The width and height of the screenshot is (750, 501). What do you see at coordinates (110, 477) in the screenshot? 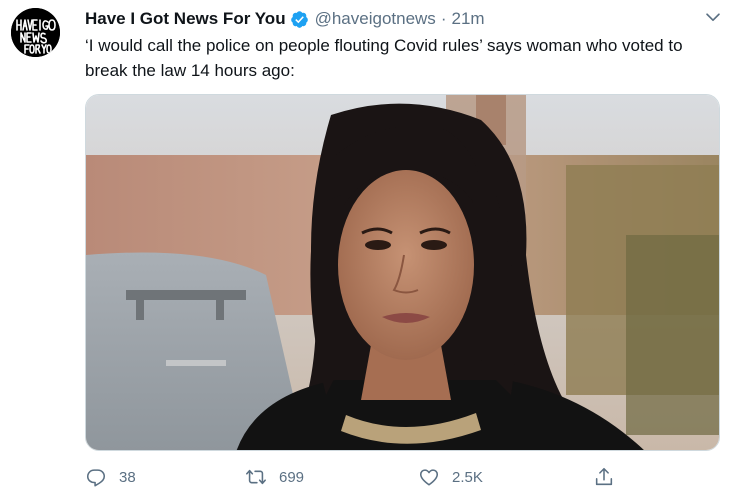
I see `reply-button: 38` at bounding box center [110, 477].